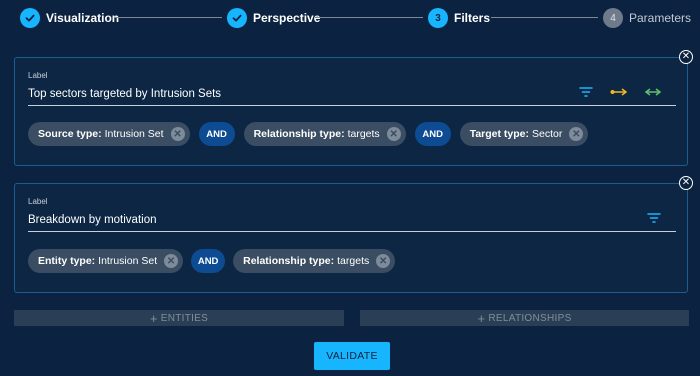  Describe the element at coordinates (184, 318) in the screenshot. I see `add-entities-label: ENTITIES` at that location.